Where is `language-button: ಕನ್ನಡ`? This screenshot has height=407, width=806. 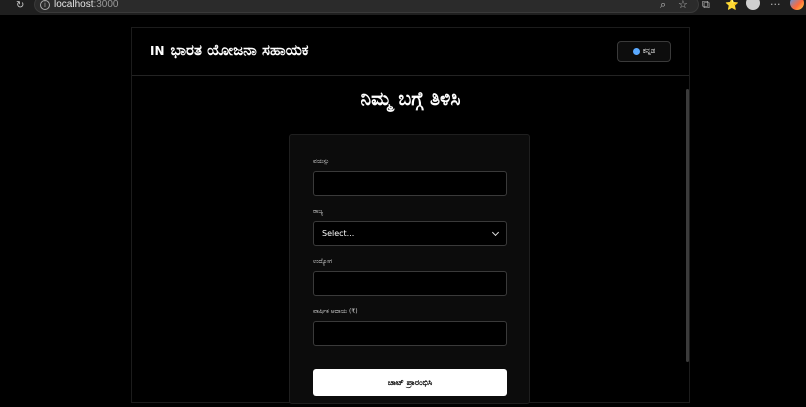 language-button: ಕನ್ನಡ is located at coordinates (644, 51).